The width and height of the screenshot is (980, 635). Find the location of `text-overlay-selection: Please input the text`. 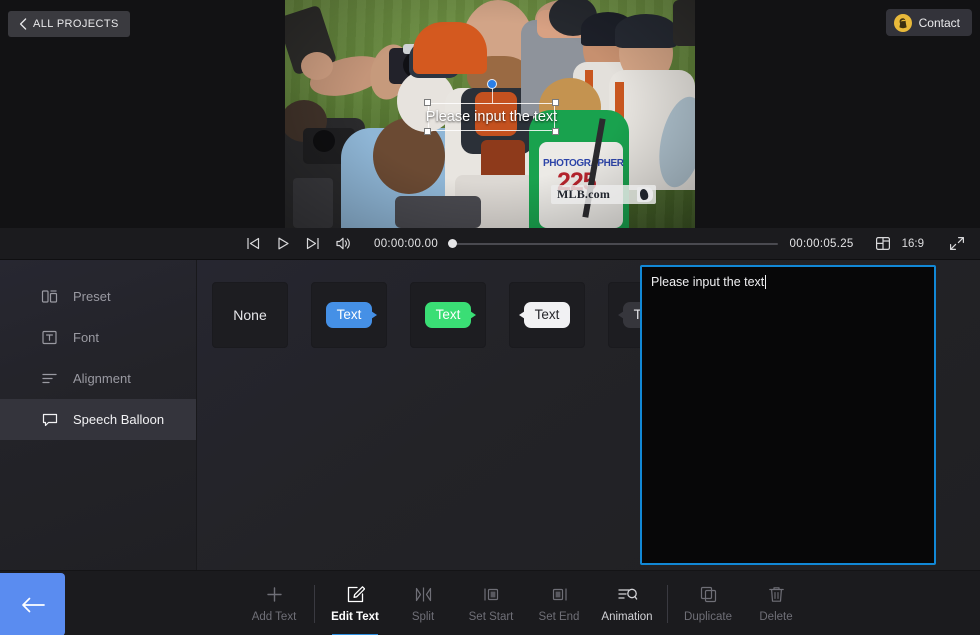

text-overlay-selection: Please input the text is located at coordinates (491, 107).